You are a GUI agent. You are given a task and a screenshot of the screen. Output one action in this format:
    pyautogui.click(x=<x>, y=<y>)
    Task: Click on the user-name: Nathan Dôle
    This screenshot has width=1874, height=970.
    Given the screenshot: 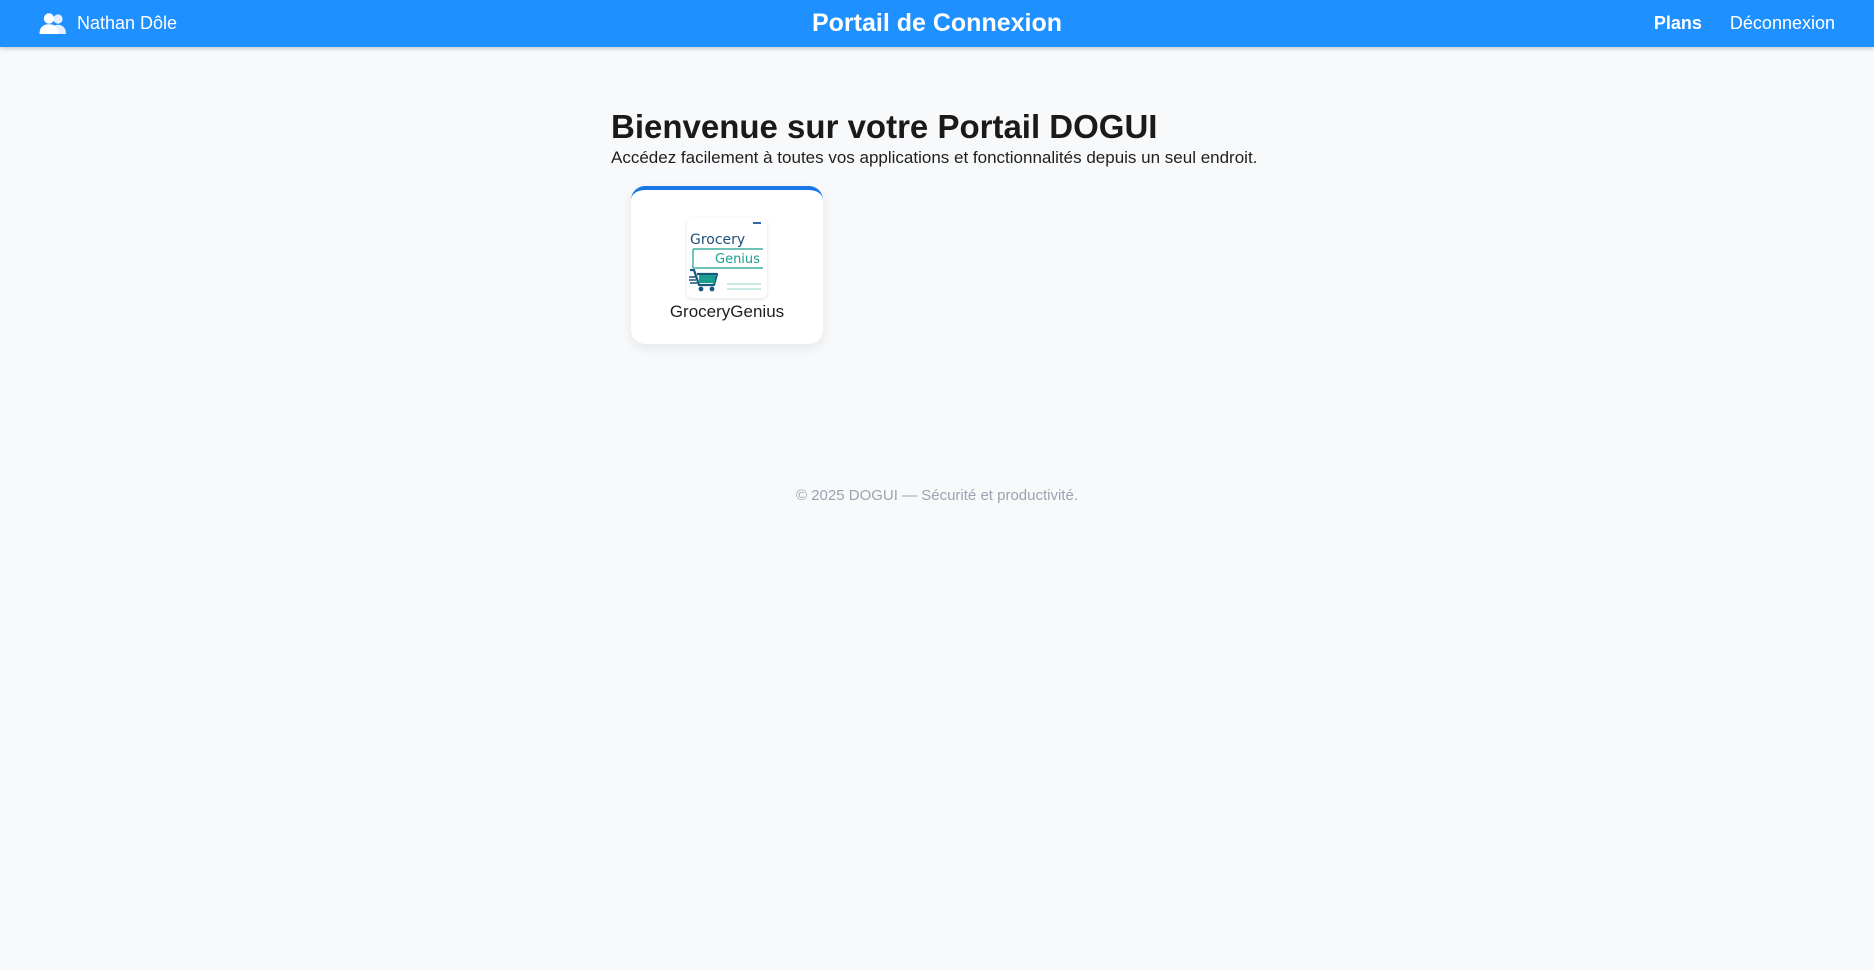 What is the action you would take?
    pyautogui.click(x=127, y=23)
    